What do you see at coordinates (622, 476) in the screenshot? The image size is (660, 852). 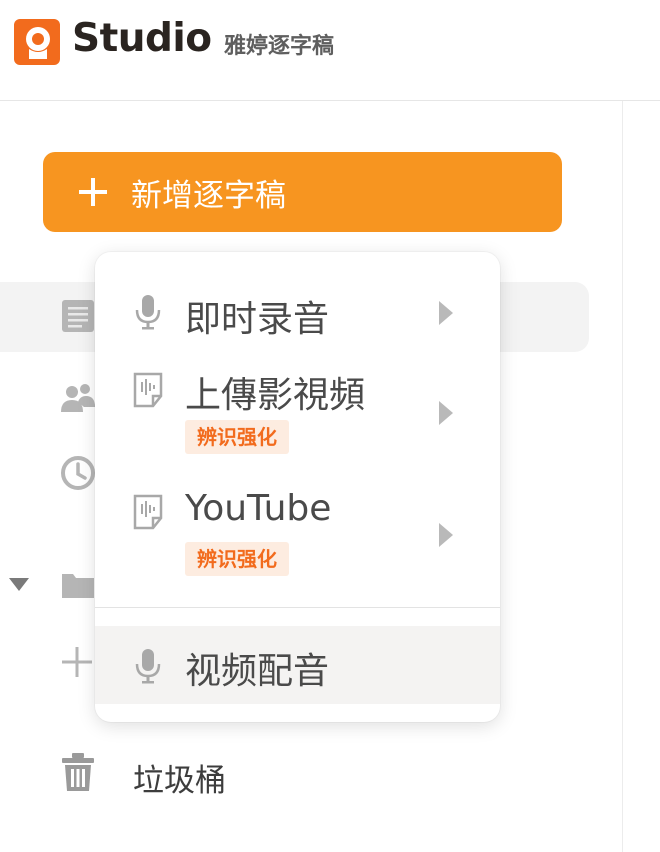 I see `content-divider` at bounding box center [622, 476].